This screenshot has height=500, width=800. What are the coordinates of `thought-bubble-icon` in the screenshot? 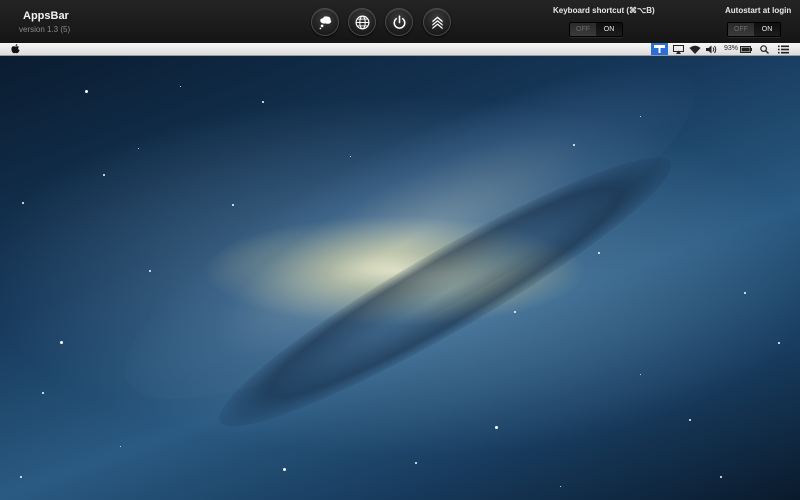 It's located at (325, 22).